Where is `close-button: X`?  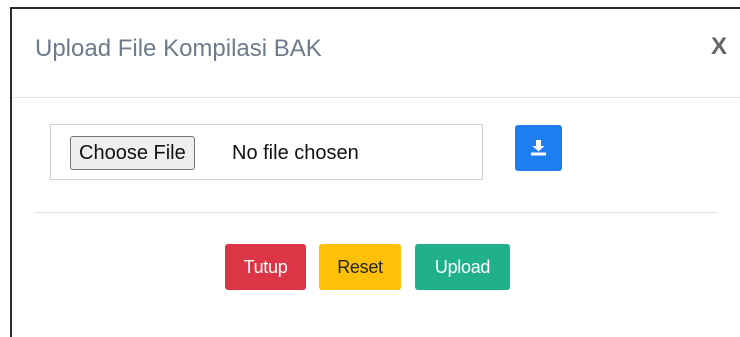
close-button: X is located at coordinates (719, 47).